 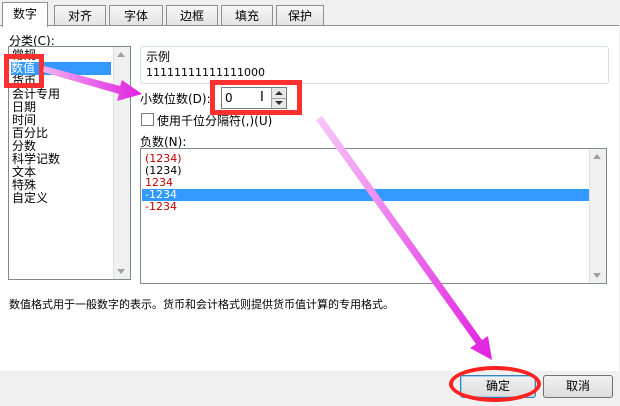 I want to click on tab-number: 数字, so click(x=25, y=14).